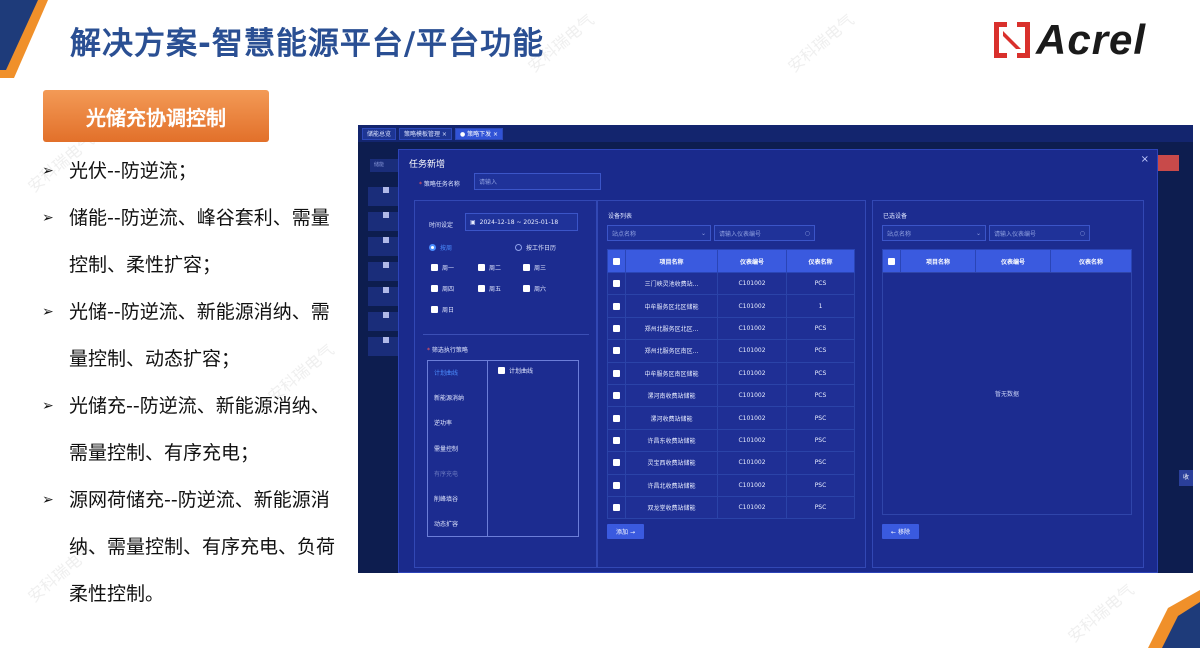 This screenshot has height=648, width=1200. I want to click on task-name-input: 请输入, so click(537, 181).